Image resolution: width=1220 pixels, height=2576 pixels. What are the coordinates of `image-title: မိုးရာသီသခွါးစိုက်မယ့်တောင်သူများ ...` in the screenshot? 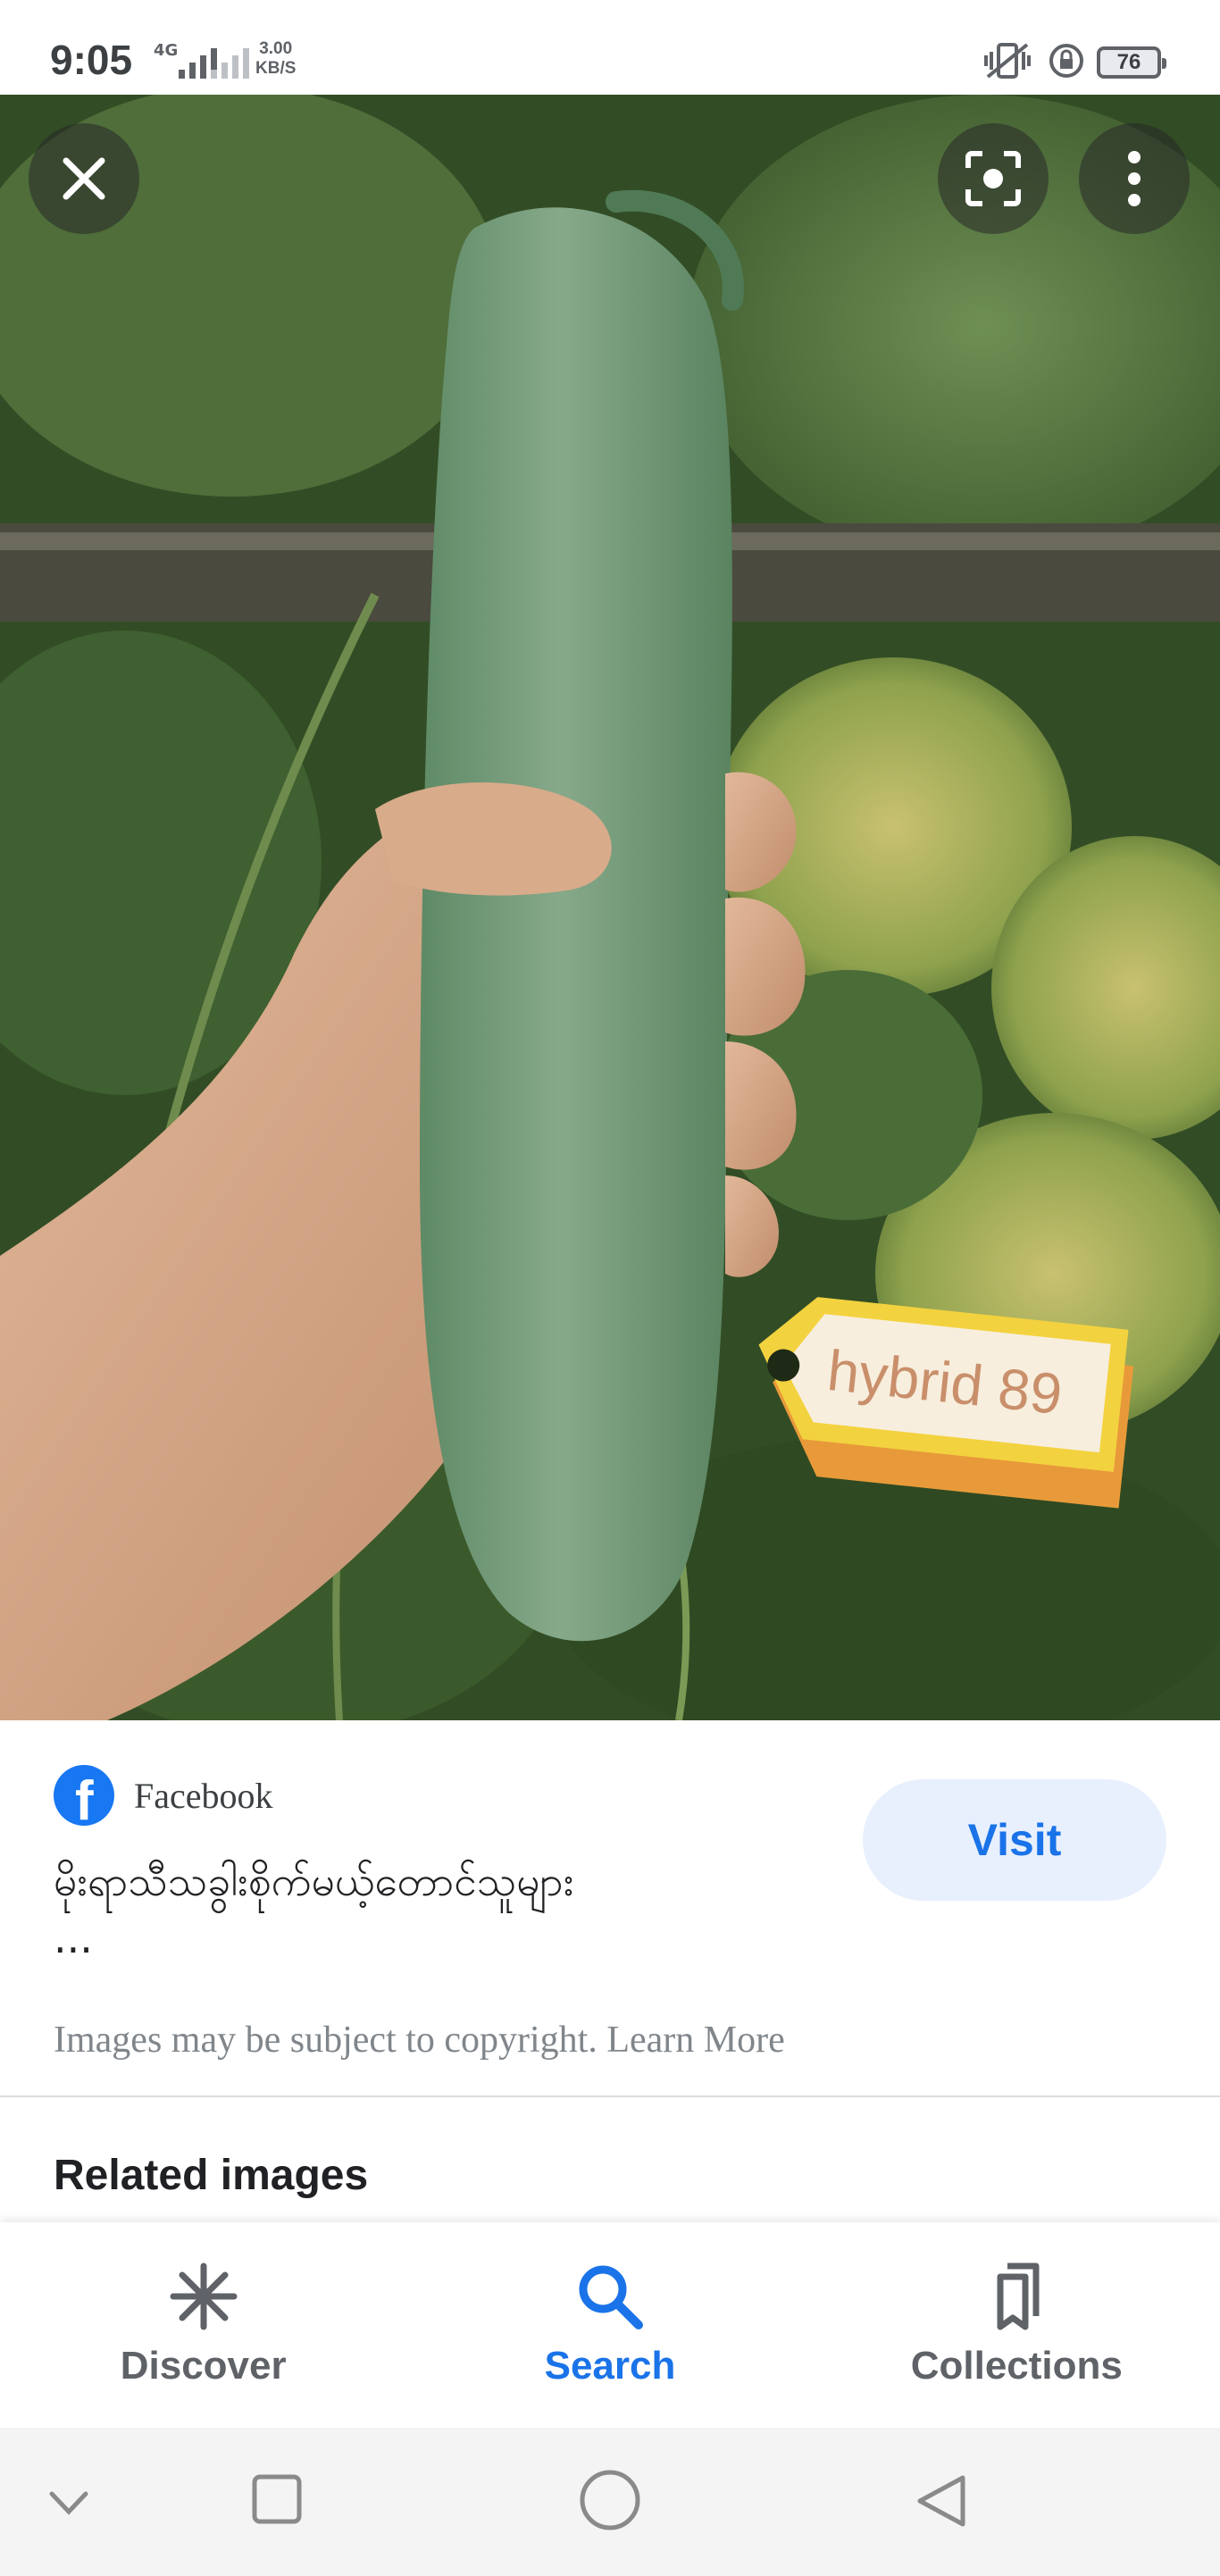 It's located at (438, 1910).